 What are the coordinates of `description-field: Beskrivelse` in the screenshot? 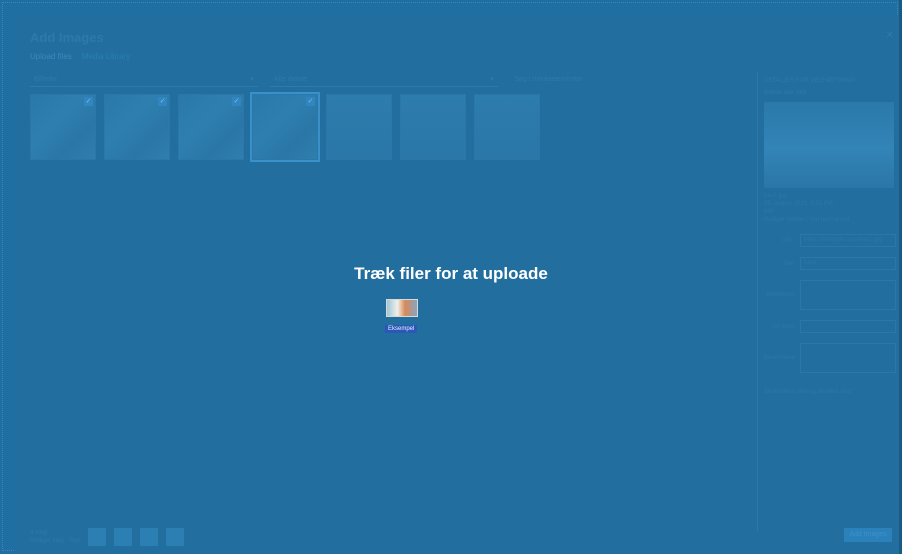 It's located at (830, 358).